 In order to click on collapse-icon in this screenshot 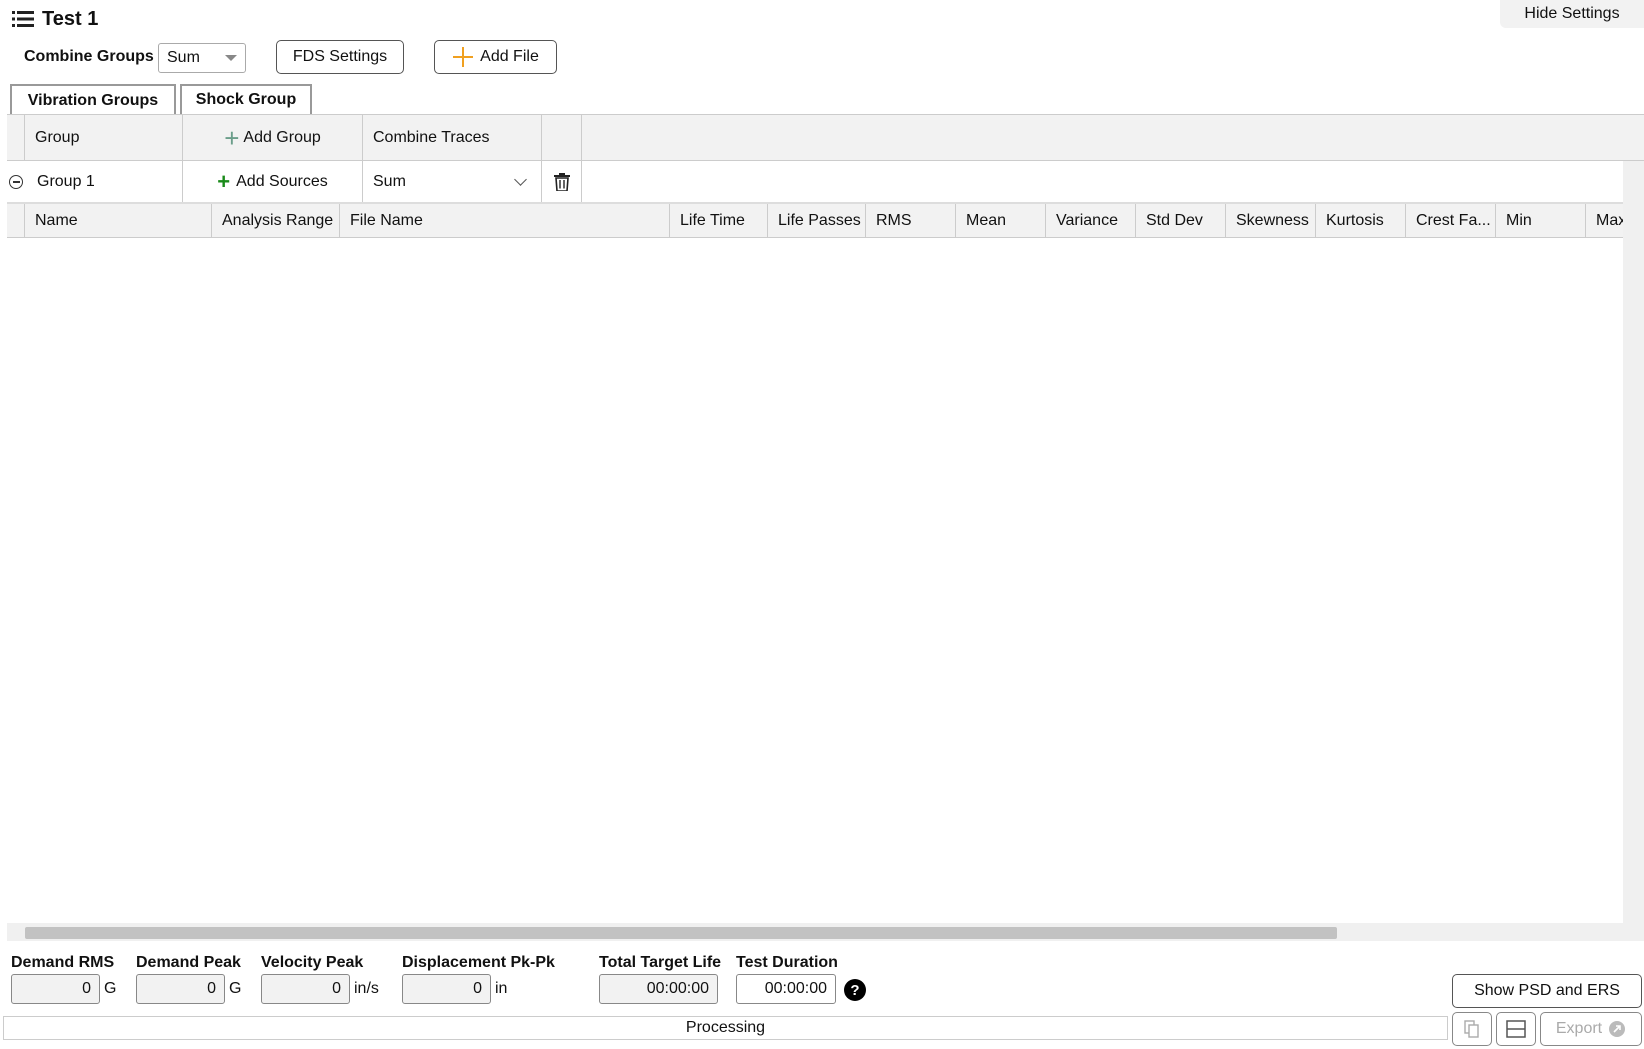, I will do `click(16, 182)`.